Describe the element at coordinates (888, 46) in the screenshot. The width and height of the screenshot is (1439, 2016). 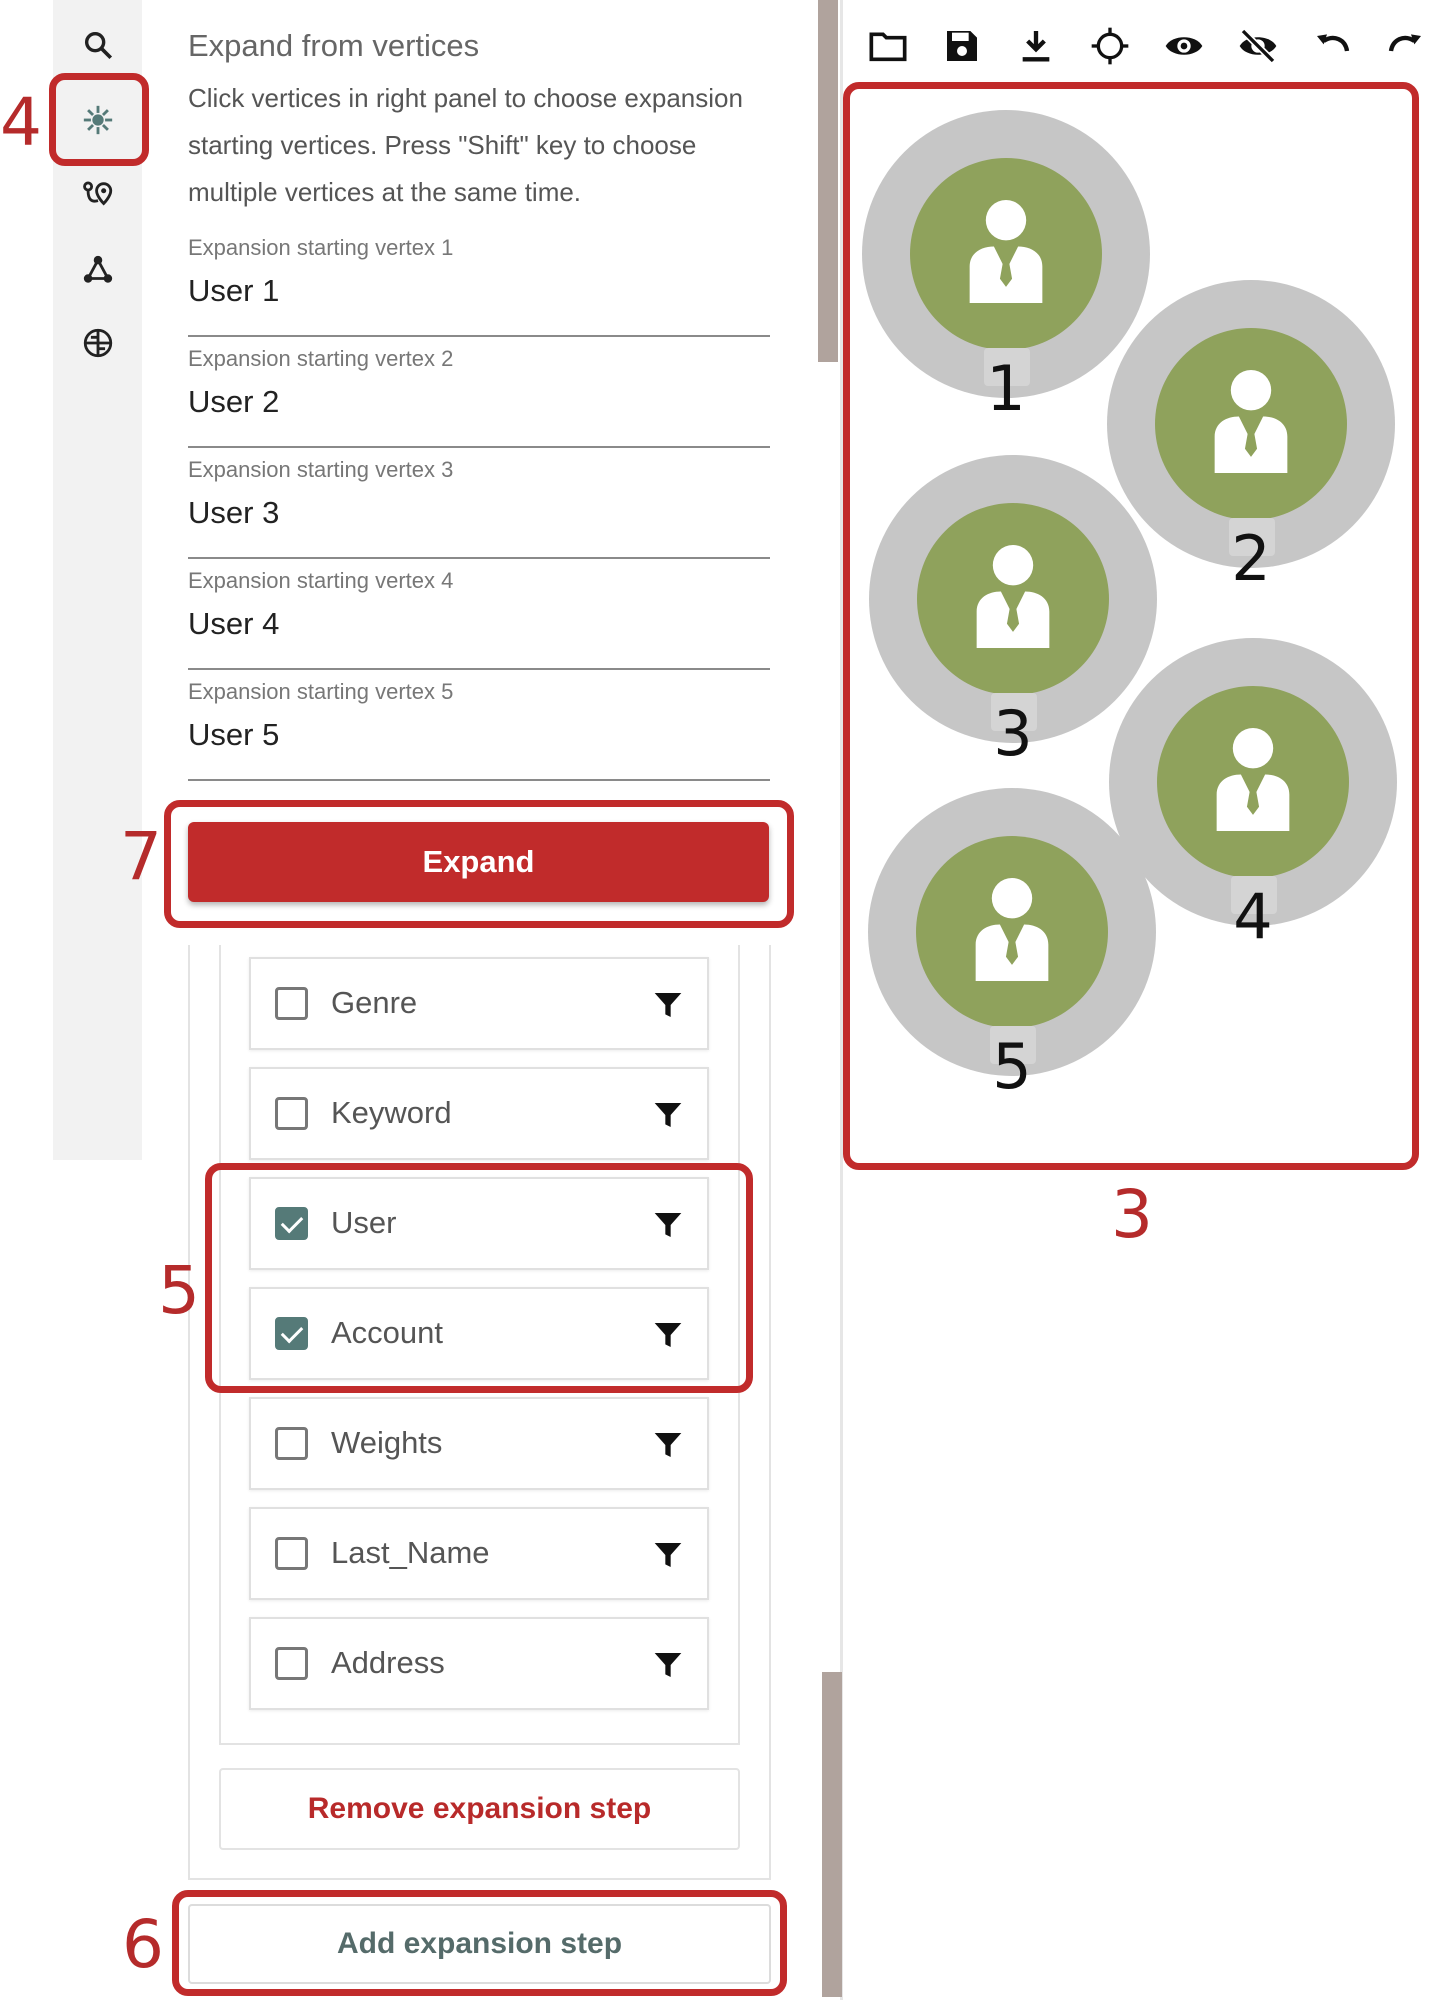
I see `folder-icon` at that location.